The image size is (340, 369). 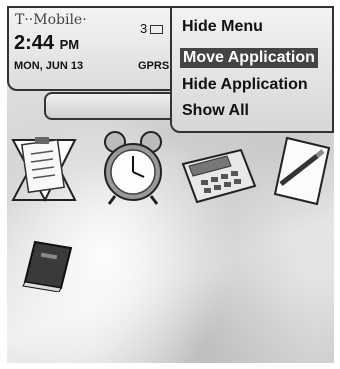 I want to click on menu-item-hide-menu: Hide Menu, so click(x=222, y=27).